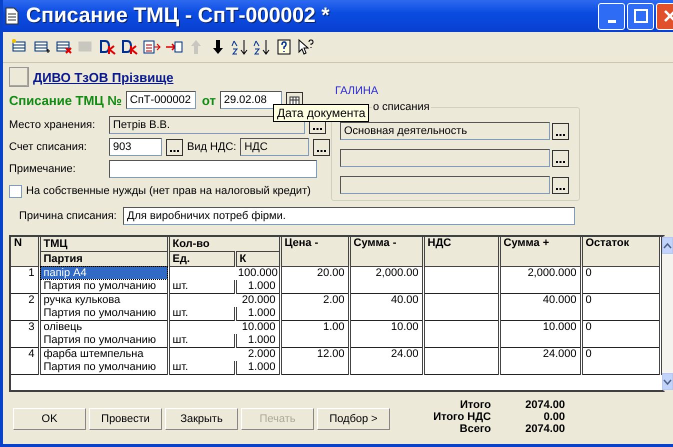 The height and width of the screenshot is (447, 673). Describe the element at coordinates (611, 16) in the screenshot. I see `minimize-button` at that location.